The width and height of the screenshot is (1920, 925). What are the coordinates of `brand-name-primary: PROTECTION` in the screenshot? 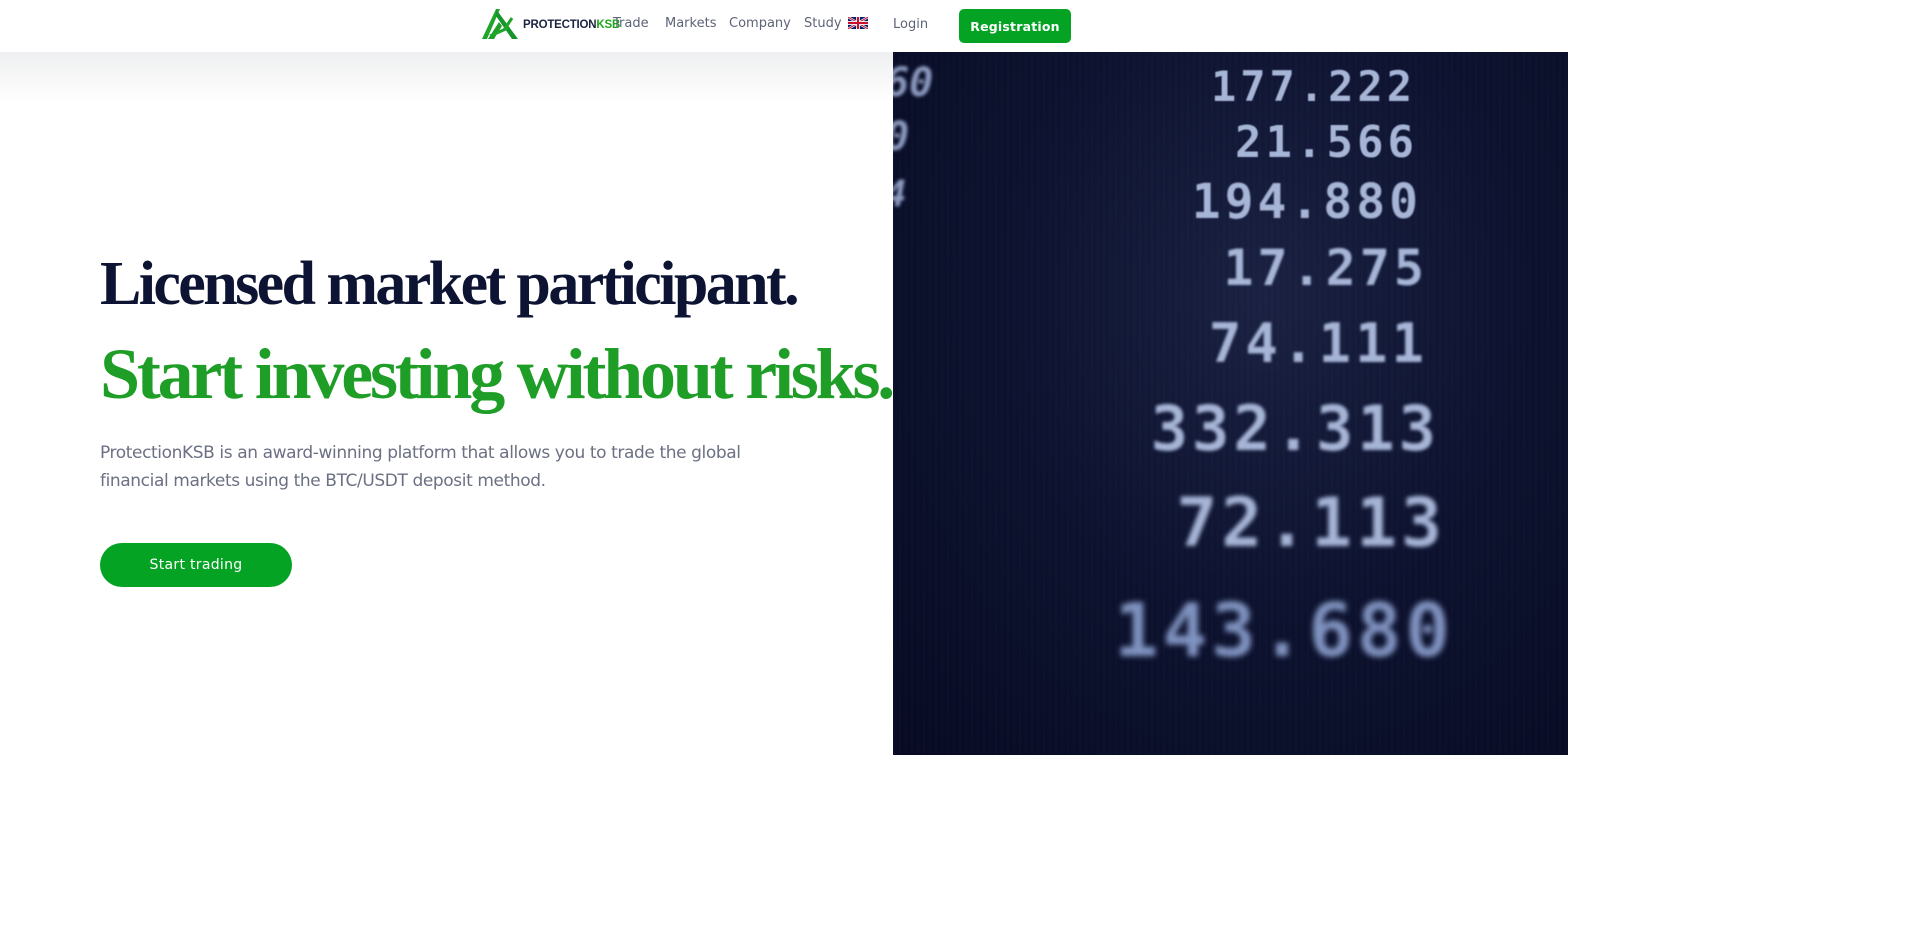 It's located at (560, 25).